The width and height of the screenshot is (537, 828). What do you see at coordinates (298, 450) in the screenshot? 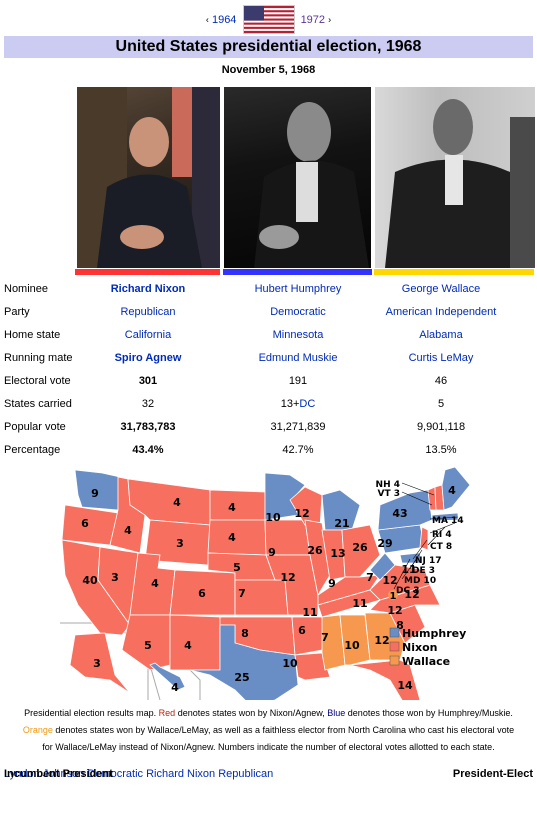
I see `percentage-humphrey: 42.7%` at bounding box center [298, 450].